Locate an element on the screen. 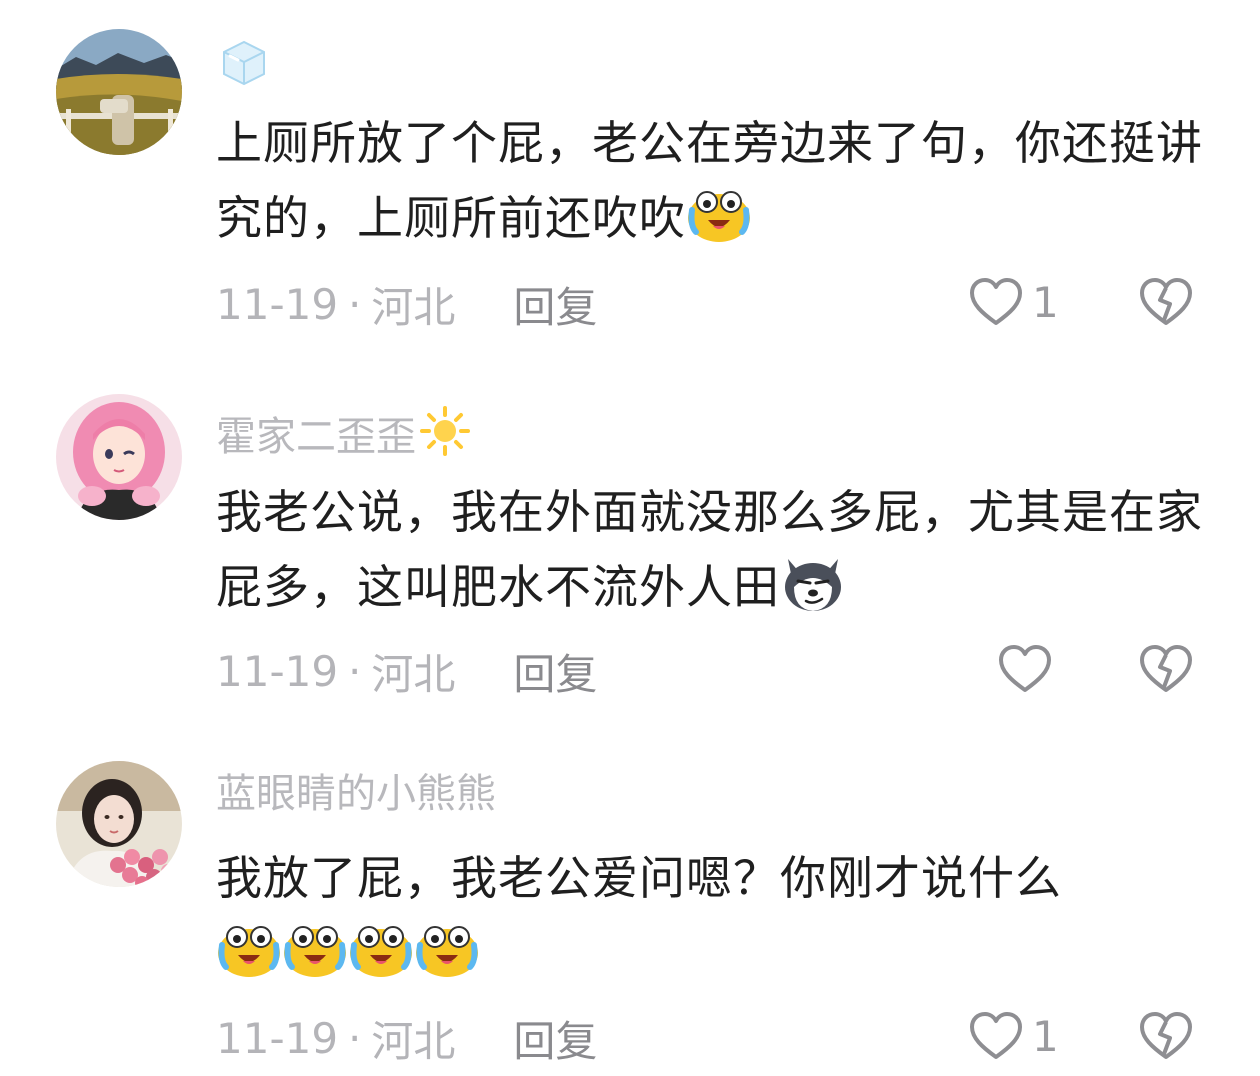 The image size is (1260, 1076). username-text: 蓝眼睛的小熊熊 is located at coordinates (356, 794).